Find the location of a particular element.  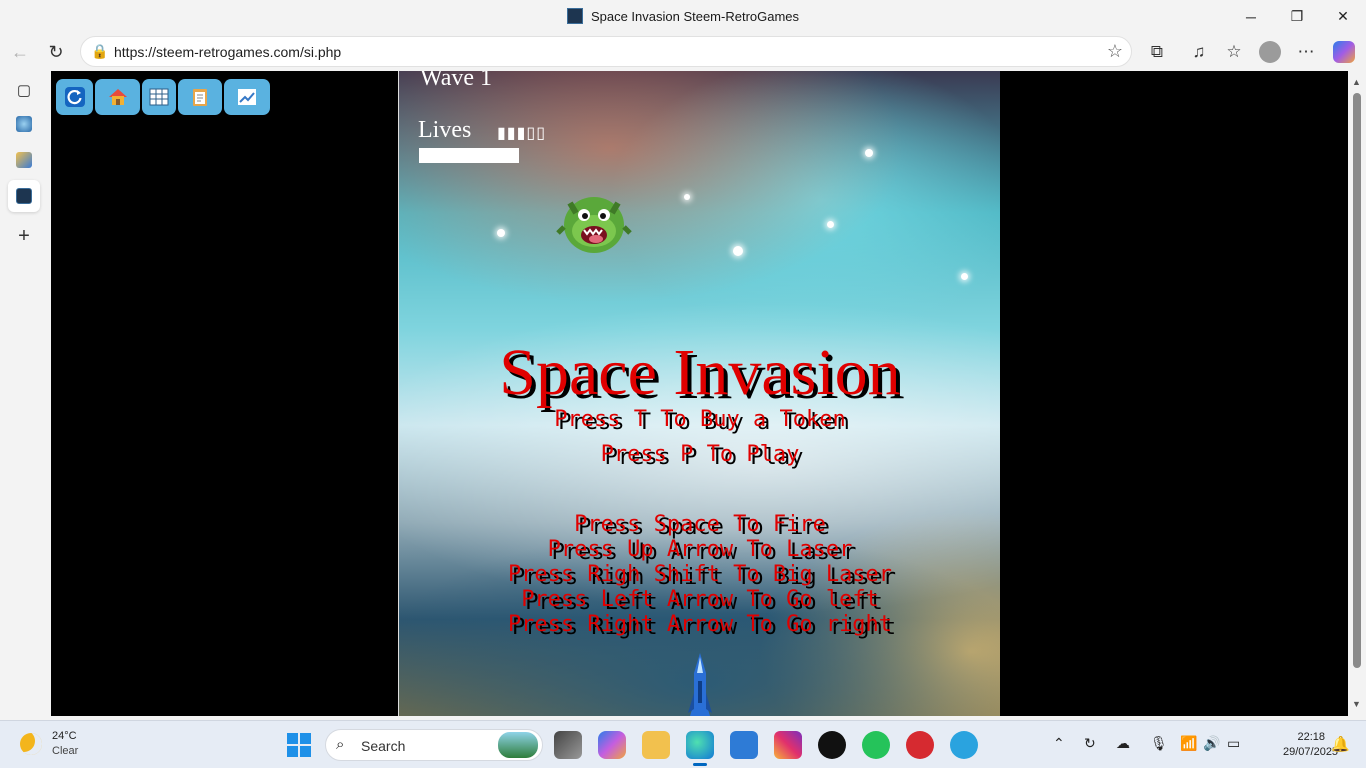

new-tab-button: + is located at coordinates (24, 236).